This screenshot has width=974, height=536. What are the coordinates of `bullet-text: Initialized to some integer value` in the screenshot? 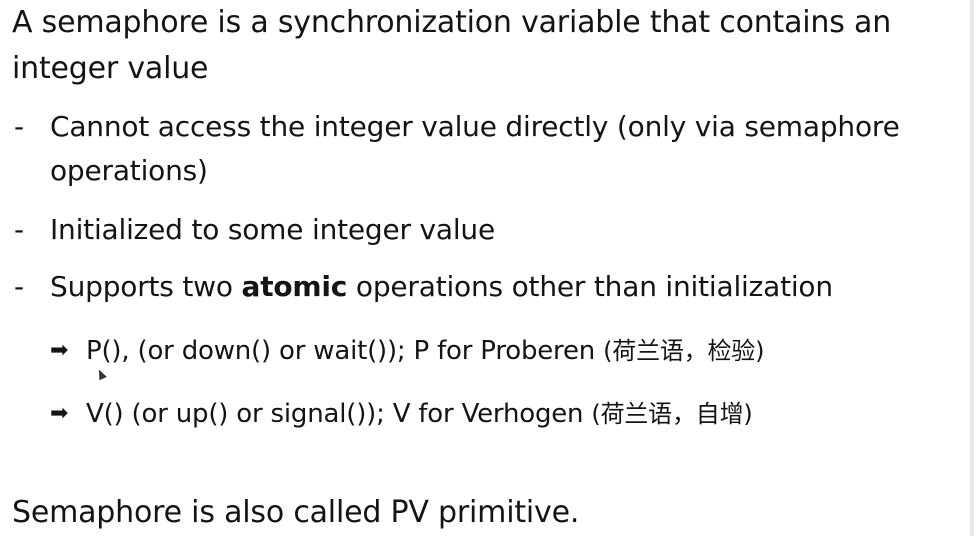 It's located at (273, 229).